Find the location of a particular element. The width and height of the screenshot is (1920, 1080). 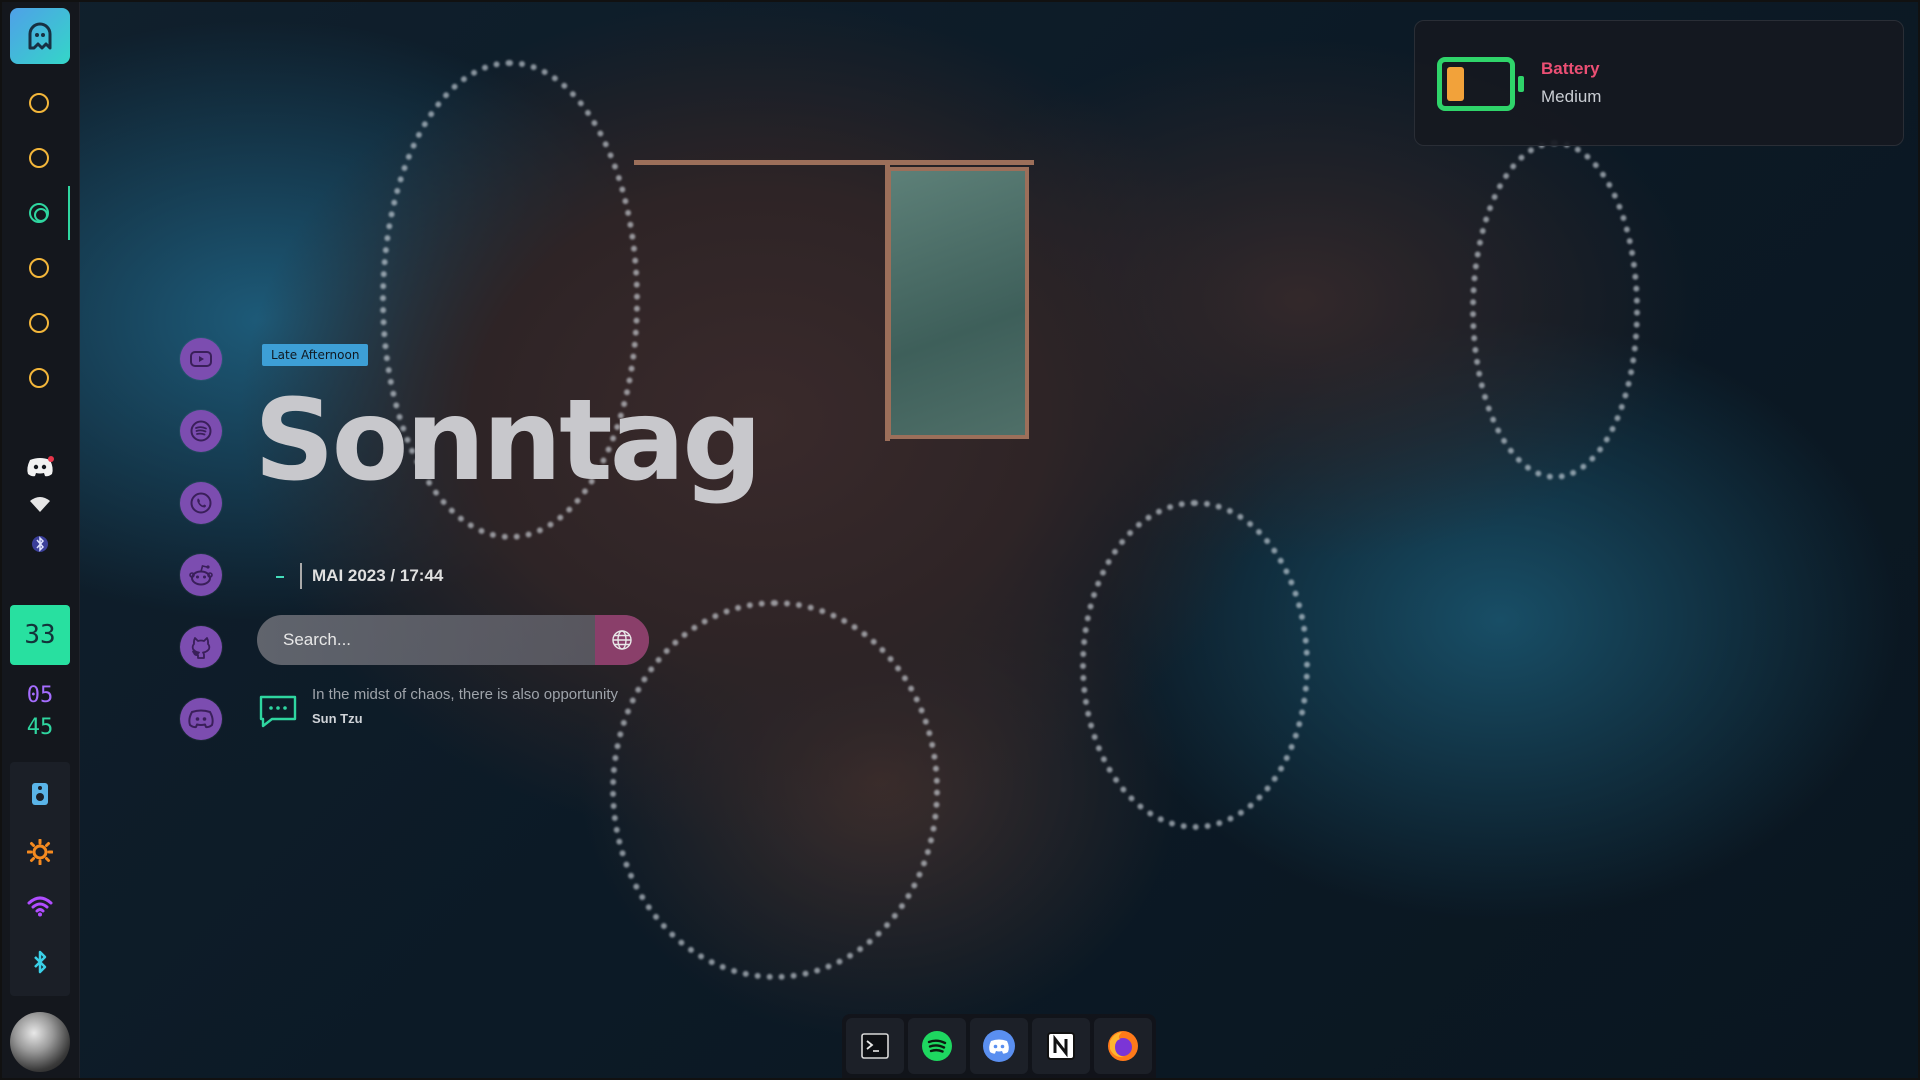

firefox-icon is located at coordinates (1123, 1046).